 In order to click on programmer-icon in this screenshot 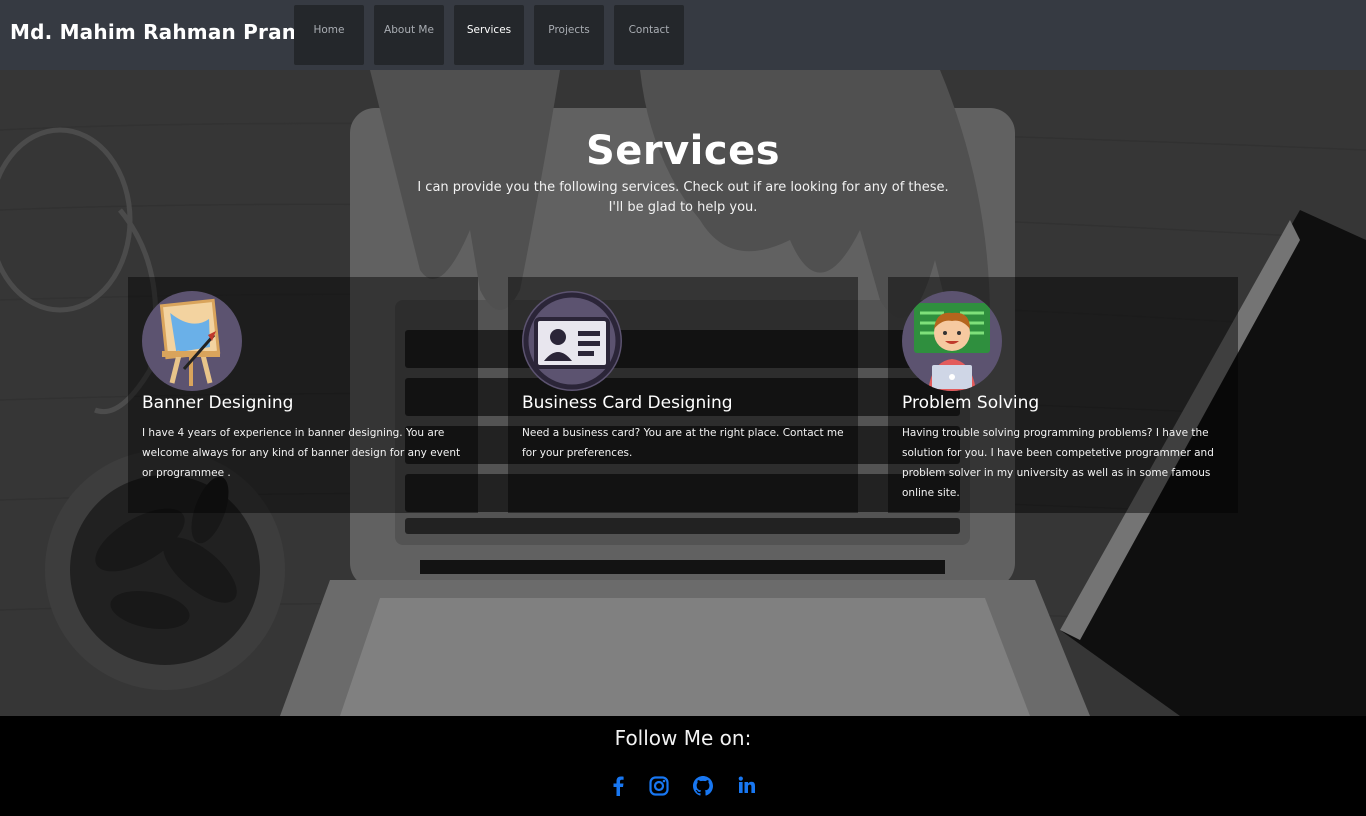, I will do `click(952, 341)`.